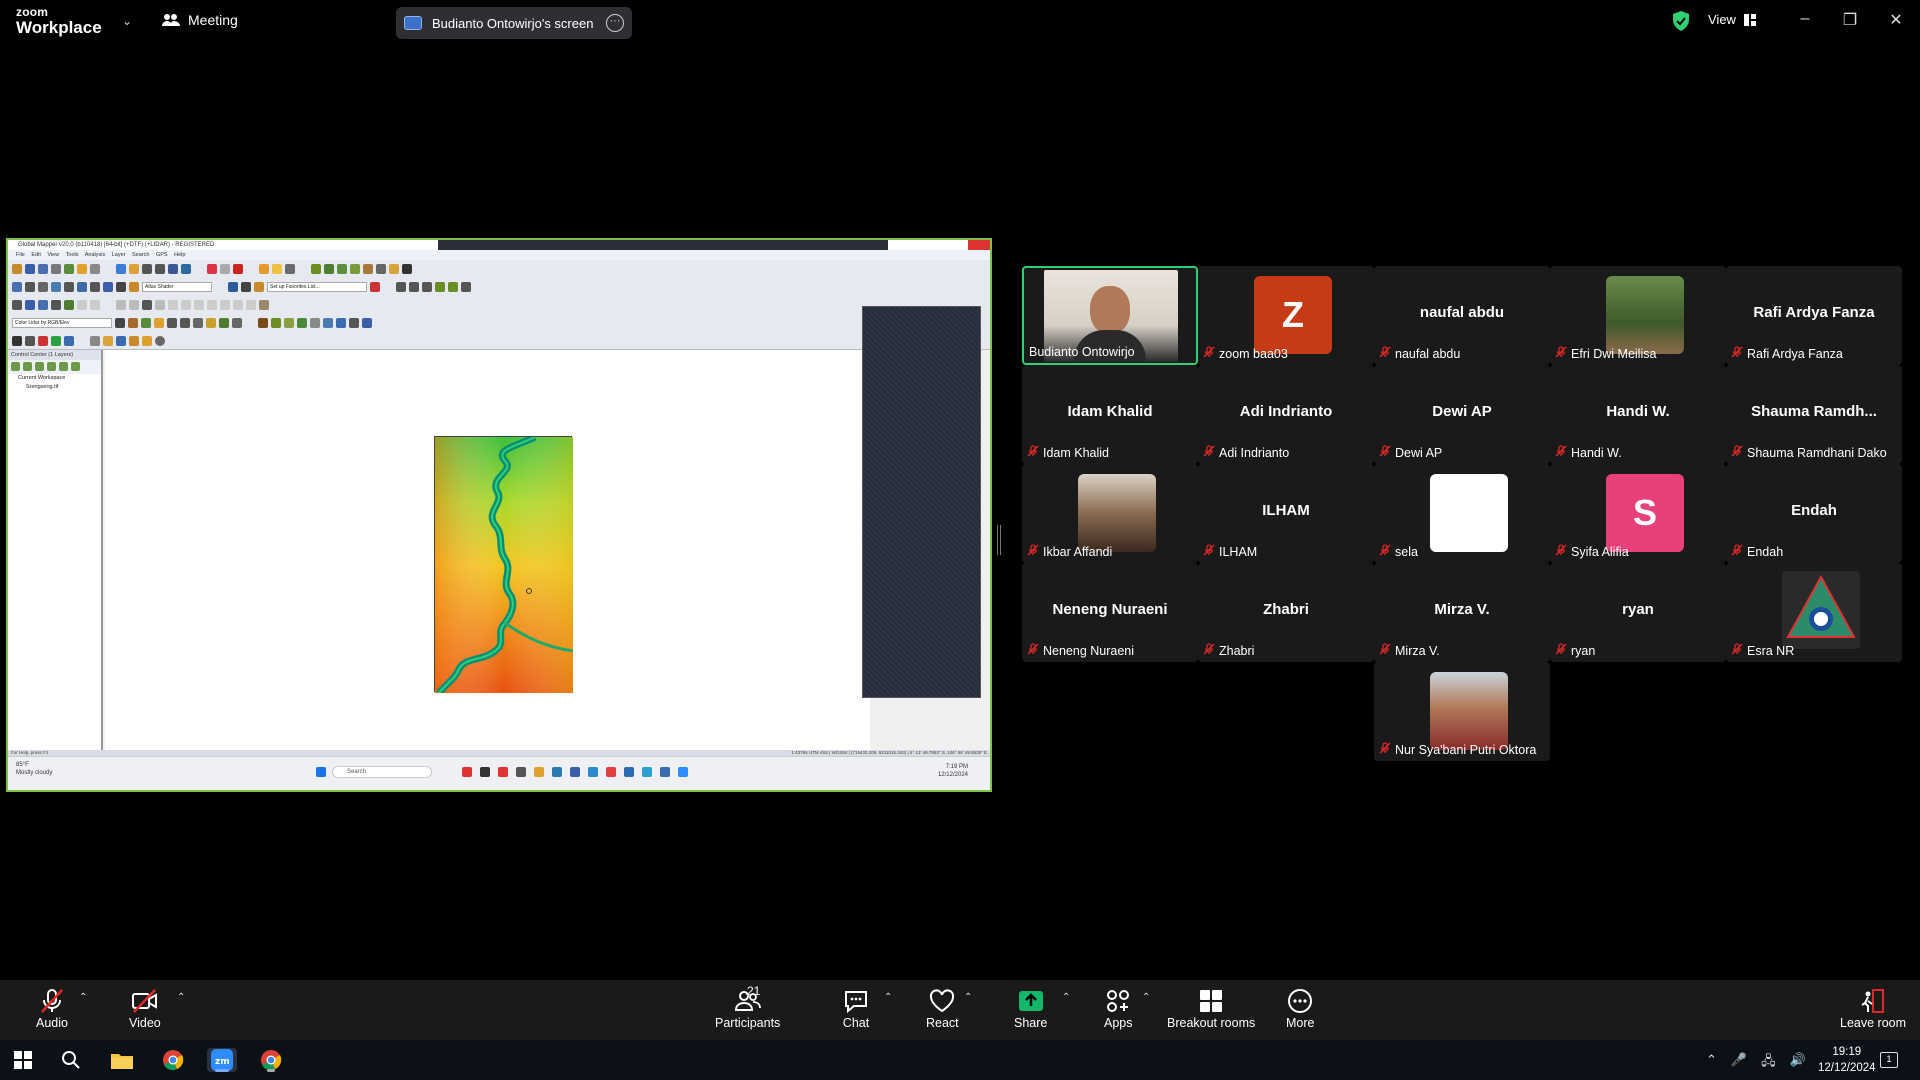 Image resolution: width=1920 pixels, height=1080 pixels. What do you see at coordinates (69, 269) in the screenshot?
I see `tools-icon` at bounding box center [69, 269].